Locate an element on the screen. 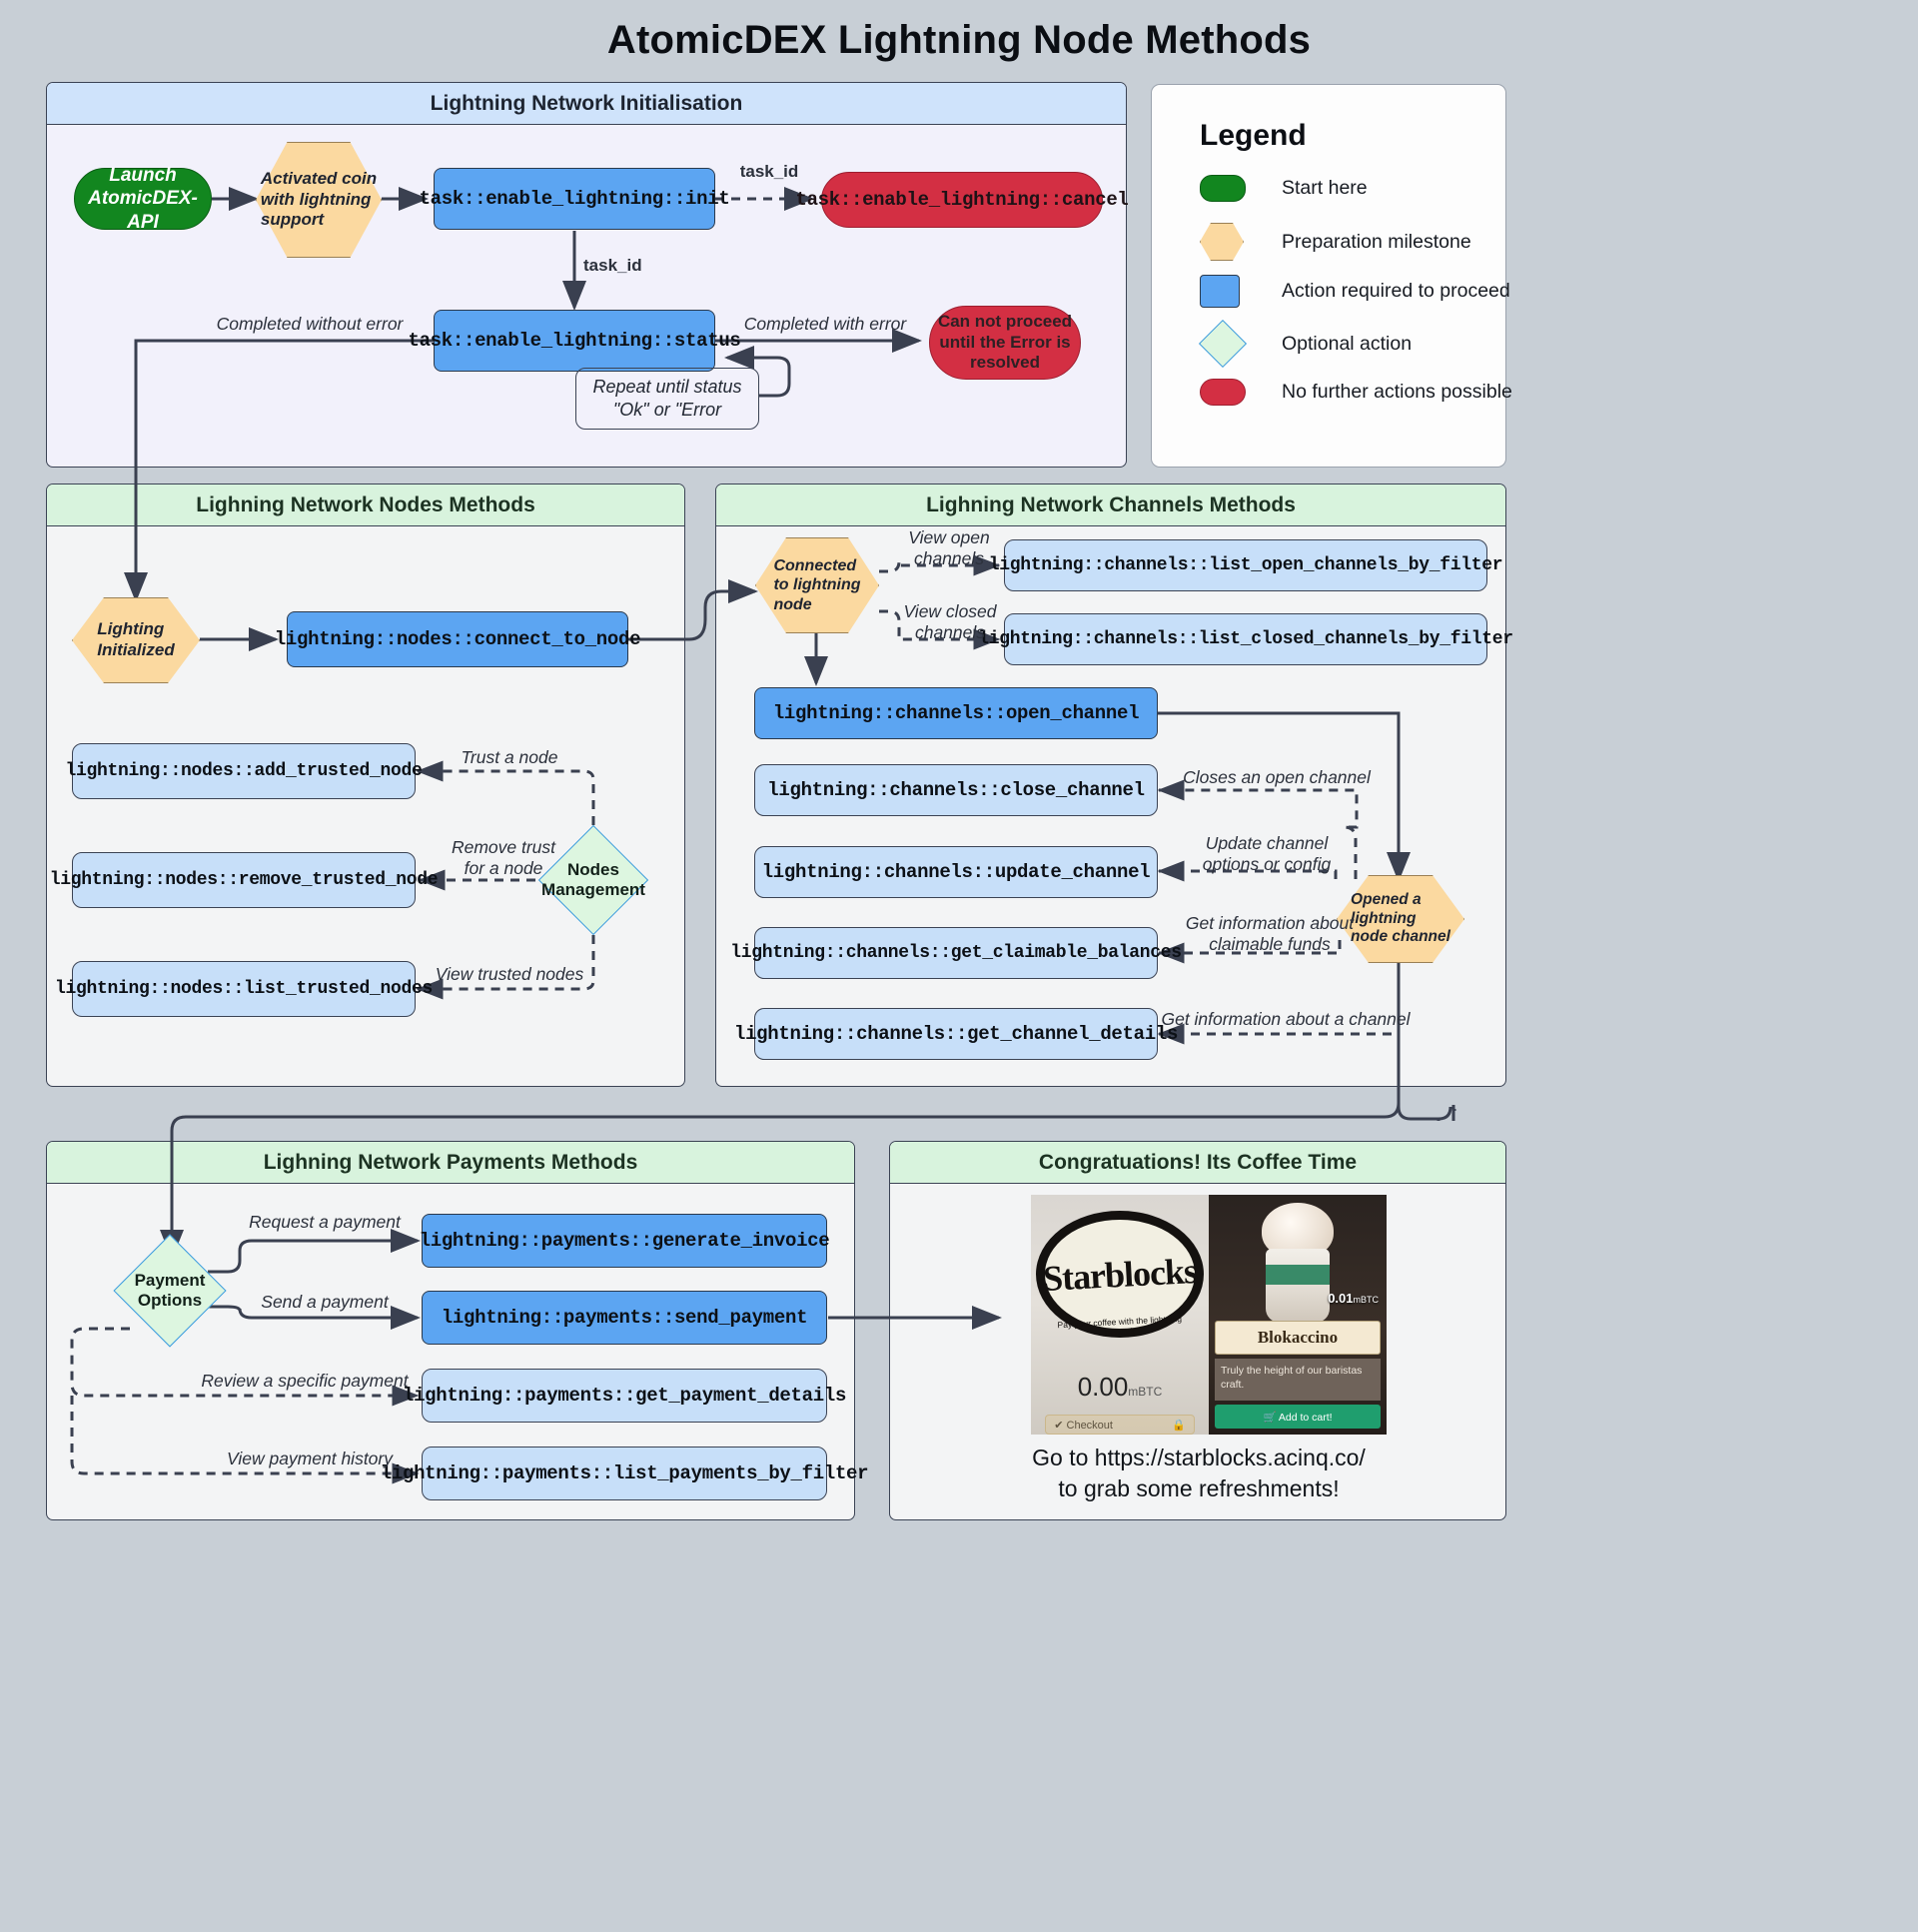 The image size is (1918, 1932). node-add-trusted-node-label: lightning::nodes::add_trusted_node is located at coordinates (244, 771).